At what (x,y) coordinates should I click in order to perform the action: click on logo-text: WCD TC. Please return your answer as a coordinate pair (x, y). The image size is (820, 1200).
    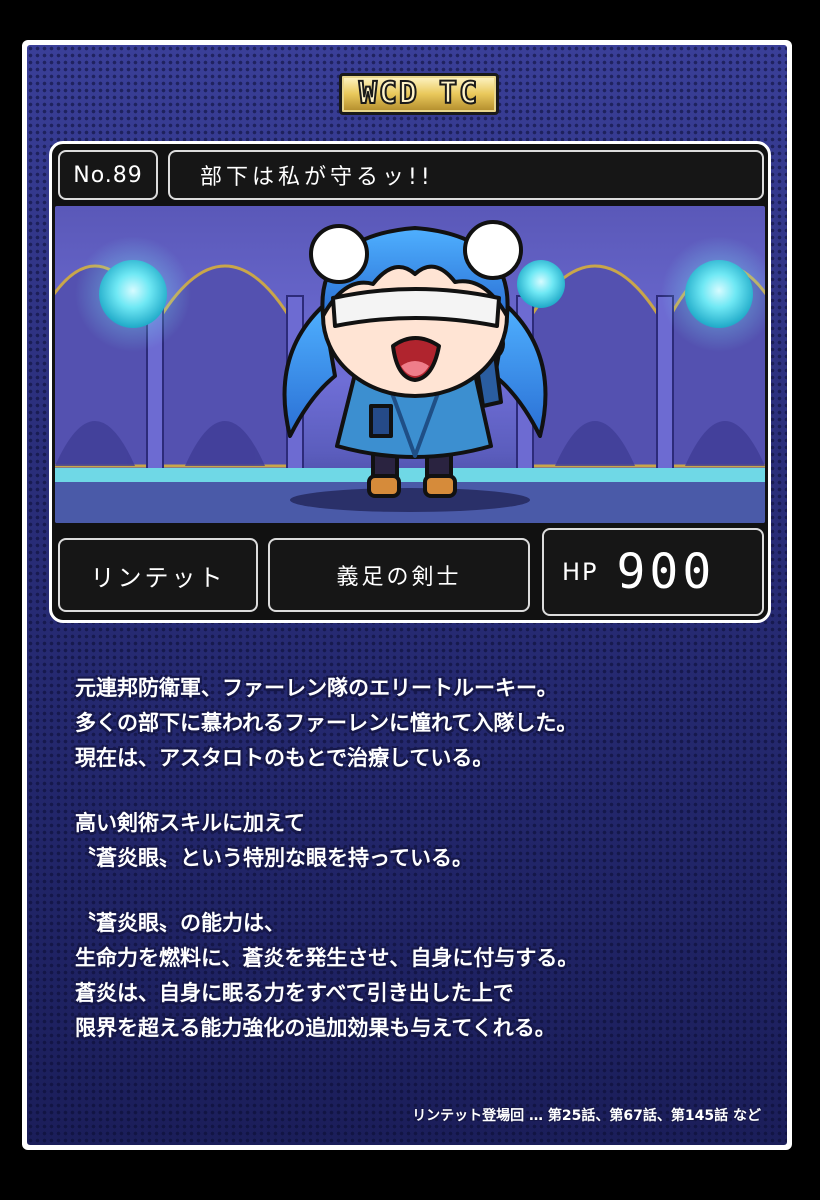
    Looking at the image, I should click on (419, 93).